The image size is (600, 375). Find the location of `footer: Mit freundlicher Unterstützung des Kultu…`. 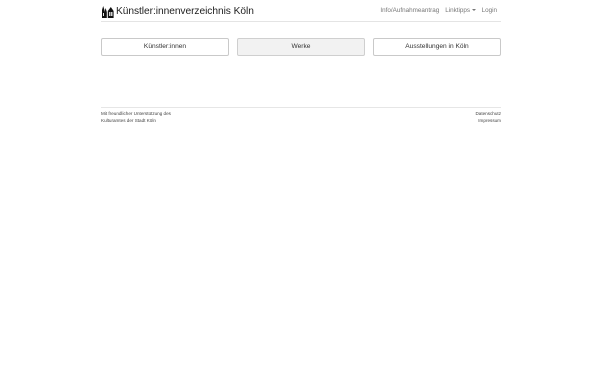

footer: Mit freundlicher Unterstützung des Kultu… is located at coordinates (301, 117).